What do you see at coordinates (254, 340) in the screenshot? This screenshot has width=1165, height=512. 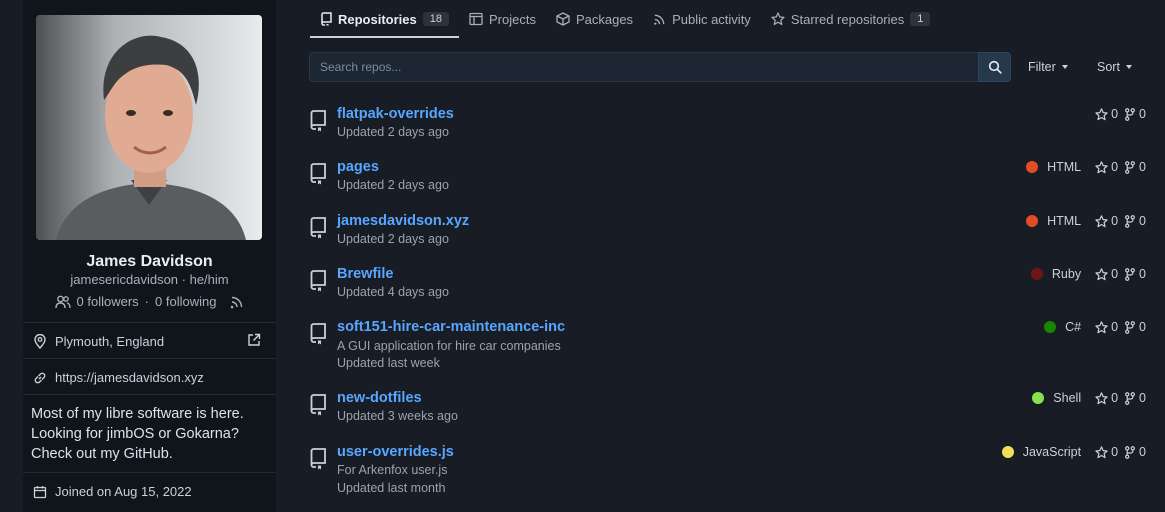 I see `external-link-icon` at bounding box center [254, 340].